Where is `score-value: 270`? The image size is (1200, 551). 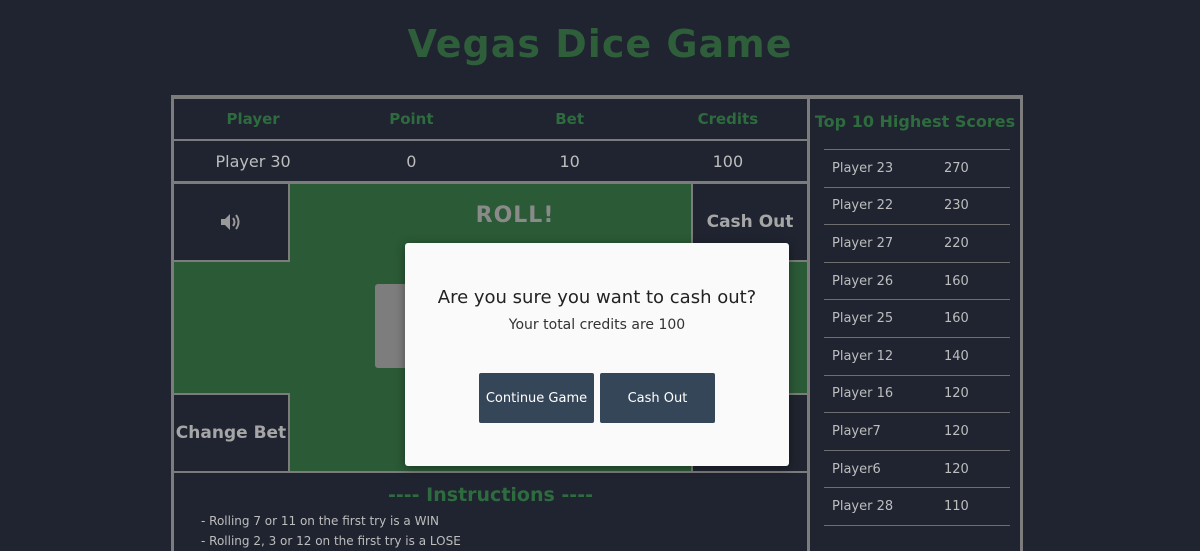 score-value: 270 is located at coordinates (956, 168).